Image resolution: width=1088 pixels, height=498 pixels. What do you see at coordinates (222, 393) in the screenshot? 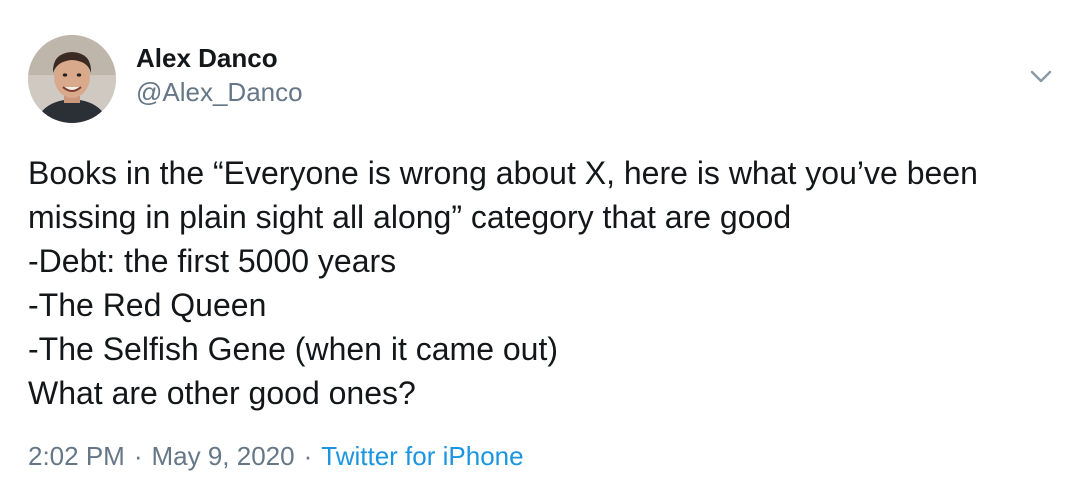
I see `tweet-text-line: What are other good ones?` at bounding box center [222, 393].